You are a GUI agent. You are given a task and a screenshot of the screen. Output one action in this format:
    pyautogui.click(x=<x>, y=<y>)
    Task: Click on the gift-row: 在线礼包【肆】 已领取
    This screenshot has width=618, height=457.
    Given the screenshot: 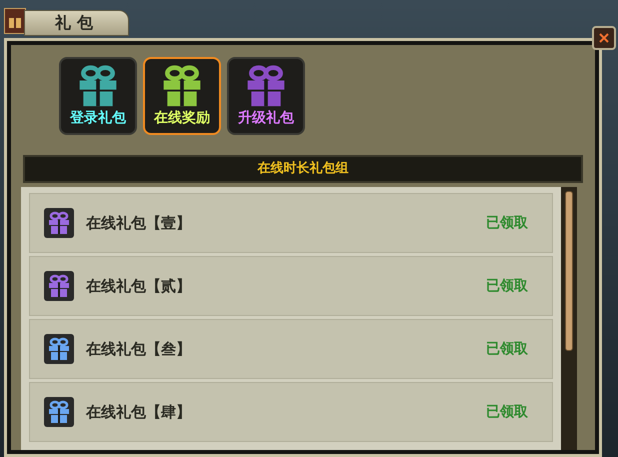 What is the action you would take?
    pyautogui.click(x=291, y=412)
    